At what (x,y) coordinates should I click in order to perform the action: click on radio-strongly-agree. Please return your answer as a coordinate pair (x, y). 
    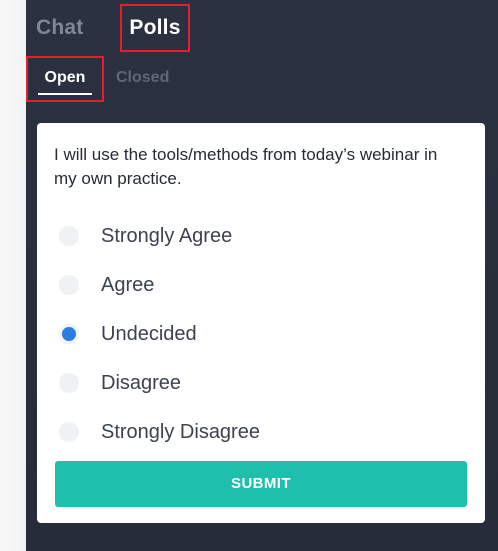
    Looking at the image, I should click on (69, 235).